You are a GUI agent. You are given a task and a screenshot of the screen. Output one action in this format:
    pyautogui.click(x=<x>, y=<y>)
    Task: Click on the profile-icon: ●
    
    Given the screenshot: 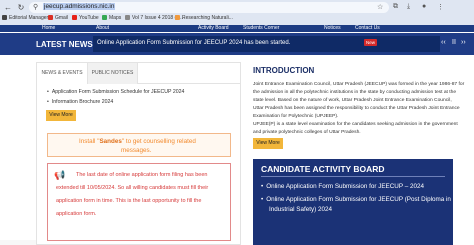 What is the action you would take?
    pyautogui.click(x=424, y=6)
    